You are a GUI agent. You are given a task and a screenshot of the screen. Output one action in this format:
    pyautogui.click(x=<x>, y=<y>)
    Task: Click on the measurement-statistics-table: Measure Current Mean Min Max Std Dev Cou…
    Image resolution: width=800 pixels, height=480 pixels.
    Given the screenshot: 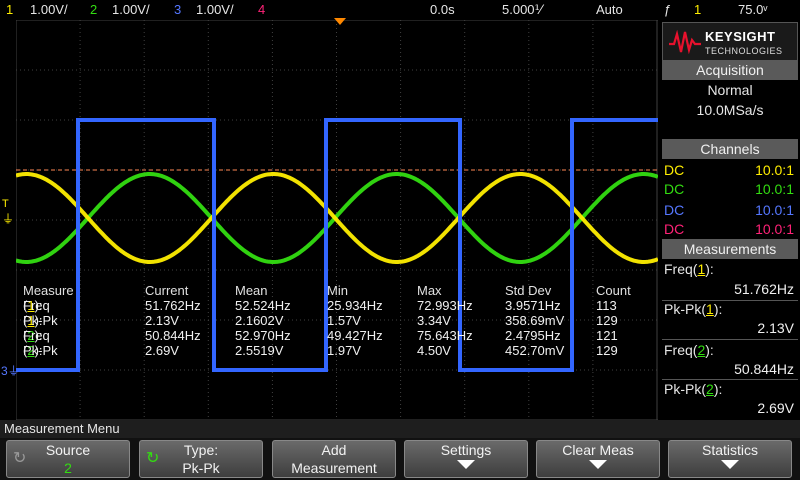 What is the action you would take?
    pyautogui.click(x=341, y=320)
    